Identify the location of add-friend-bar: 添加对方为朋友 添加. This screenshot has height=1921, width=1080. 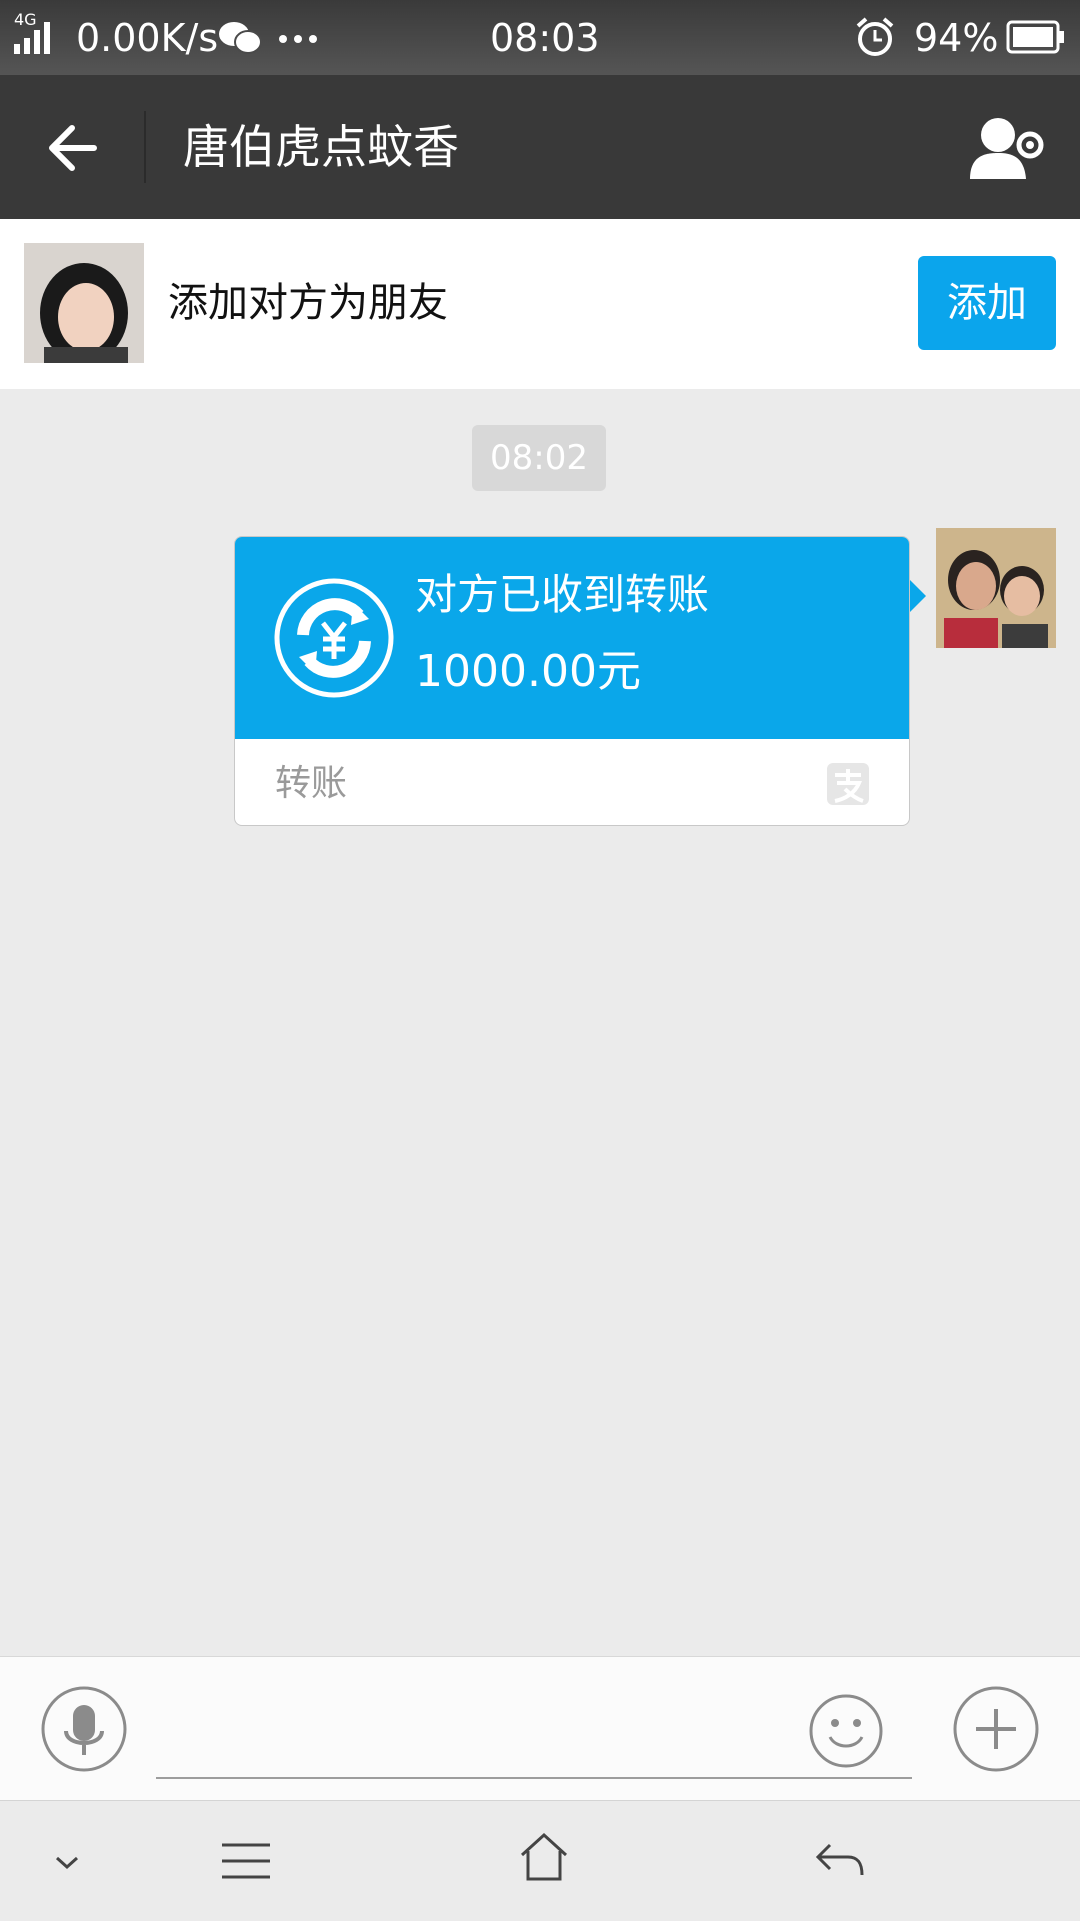
(540, 304).